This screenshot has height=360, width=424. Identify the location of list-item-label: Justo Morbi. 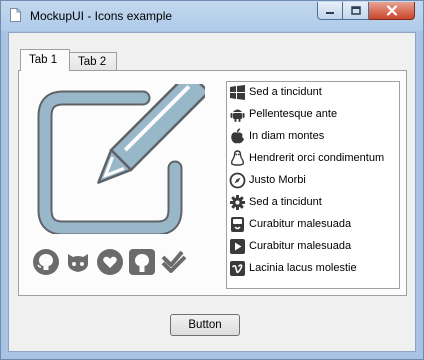
(277, 180).